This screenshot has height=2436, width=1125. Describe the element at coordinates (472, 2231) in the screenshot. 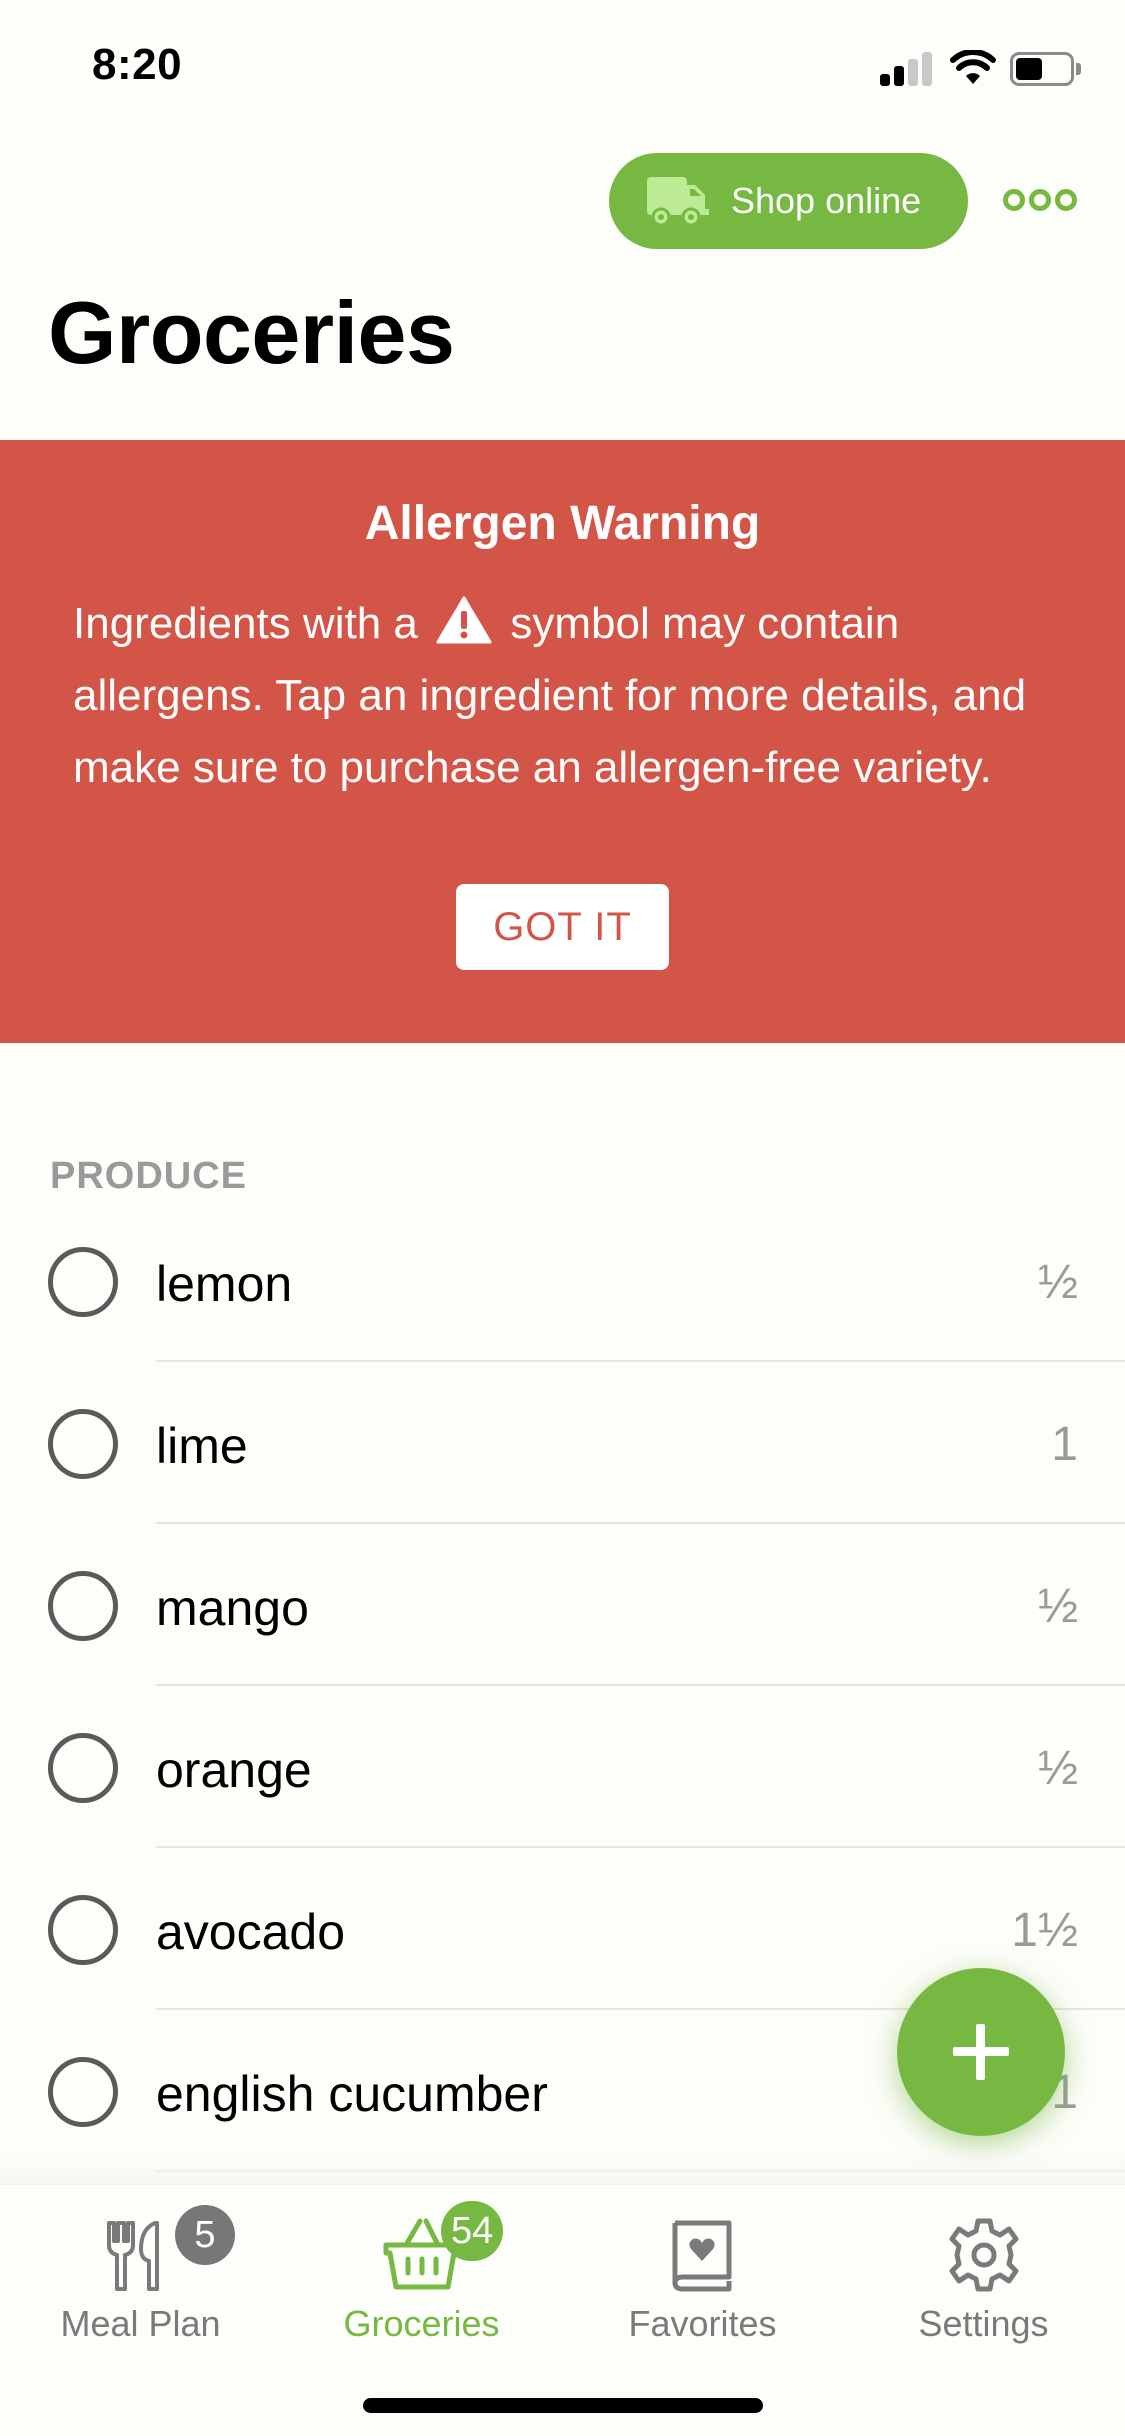

I see `groceries-badge: 54` at that location.